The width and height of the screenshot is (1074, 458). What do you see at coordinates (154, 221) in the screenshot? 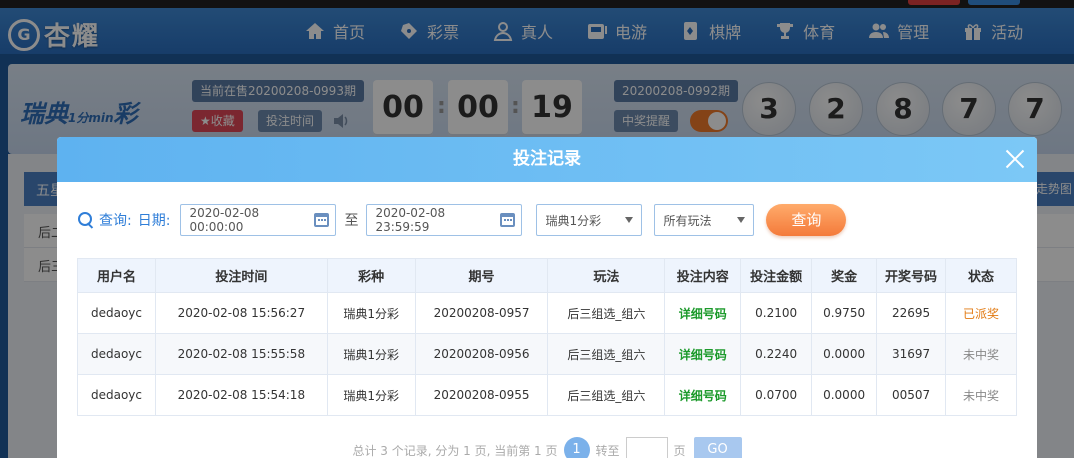
I see `date-label: 日期:` at bounding box center [154, 221].